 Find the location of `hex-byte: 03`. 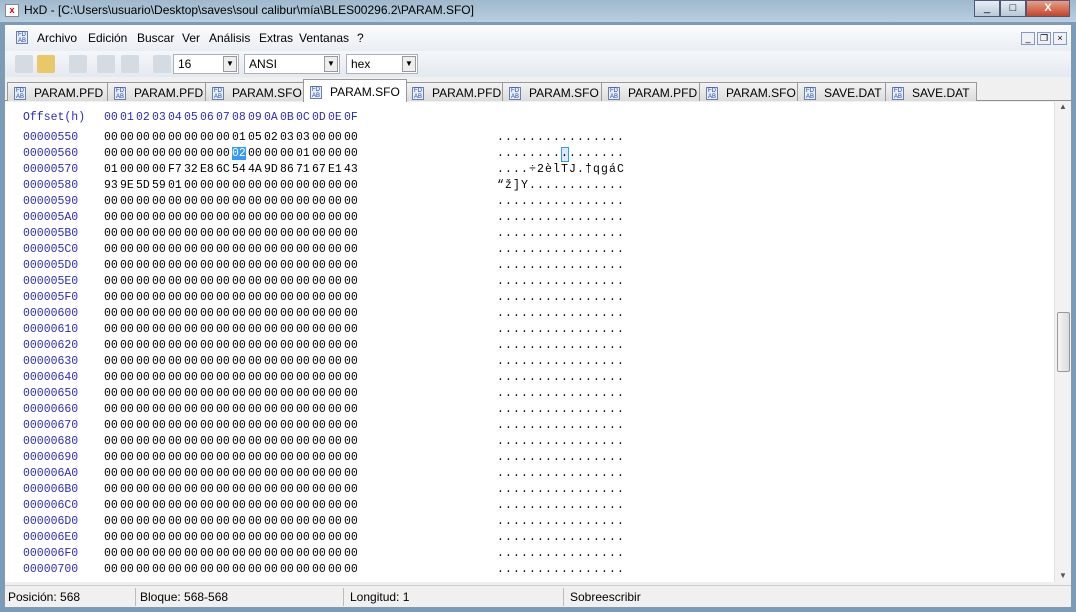

hex-byte: 03 is located at coordinates (287, 137).